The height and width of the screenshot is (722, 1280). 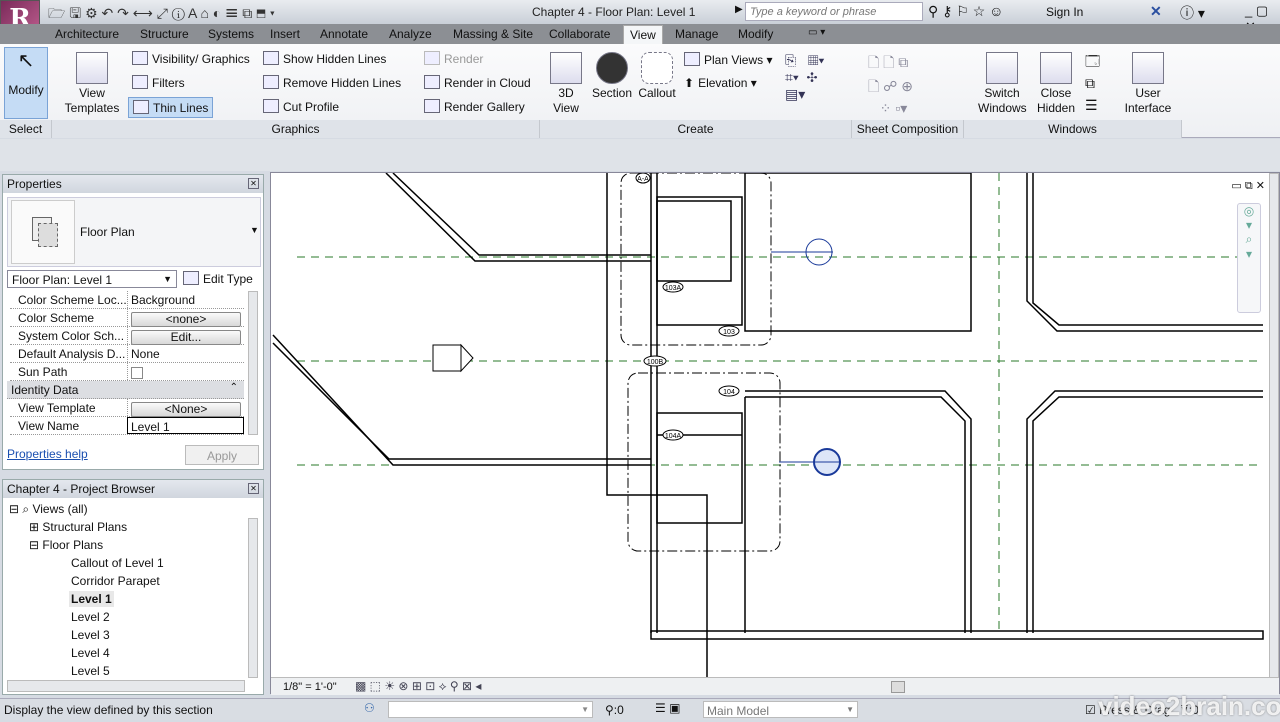 I want to click on view-window-controls: ▭ ⧉ ✕, so click(x=1248, y=186).